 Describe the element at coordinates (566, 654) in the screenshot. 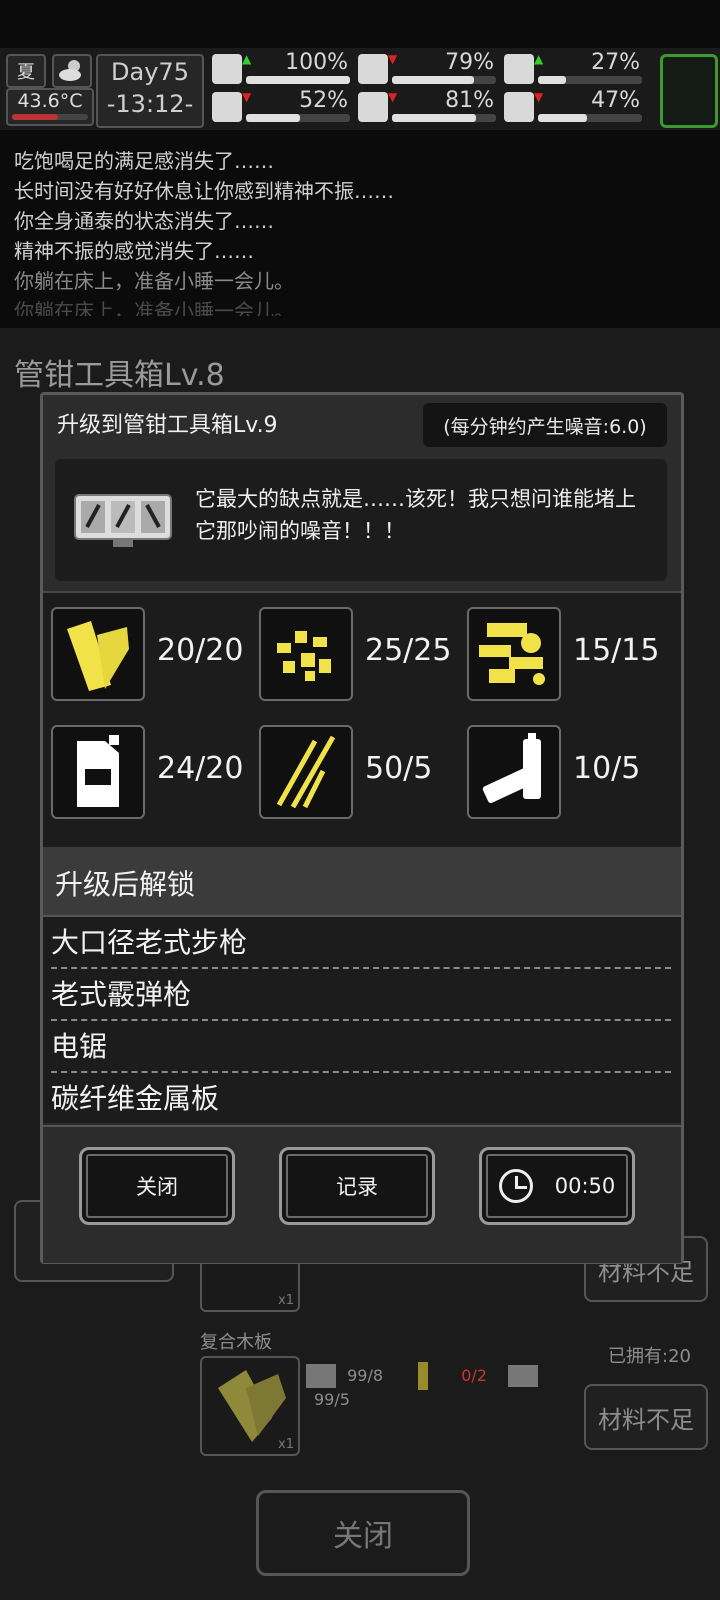

I see `material-slot: 15/15` at that location.